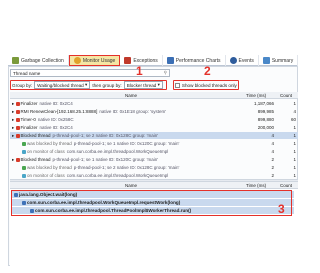 The image size is (320, 273). I want to click on group-by-select: Waiting/blocked thread ▾, so click(62, 85).